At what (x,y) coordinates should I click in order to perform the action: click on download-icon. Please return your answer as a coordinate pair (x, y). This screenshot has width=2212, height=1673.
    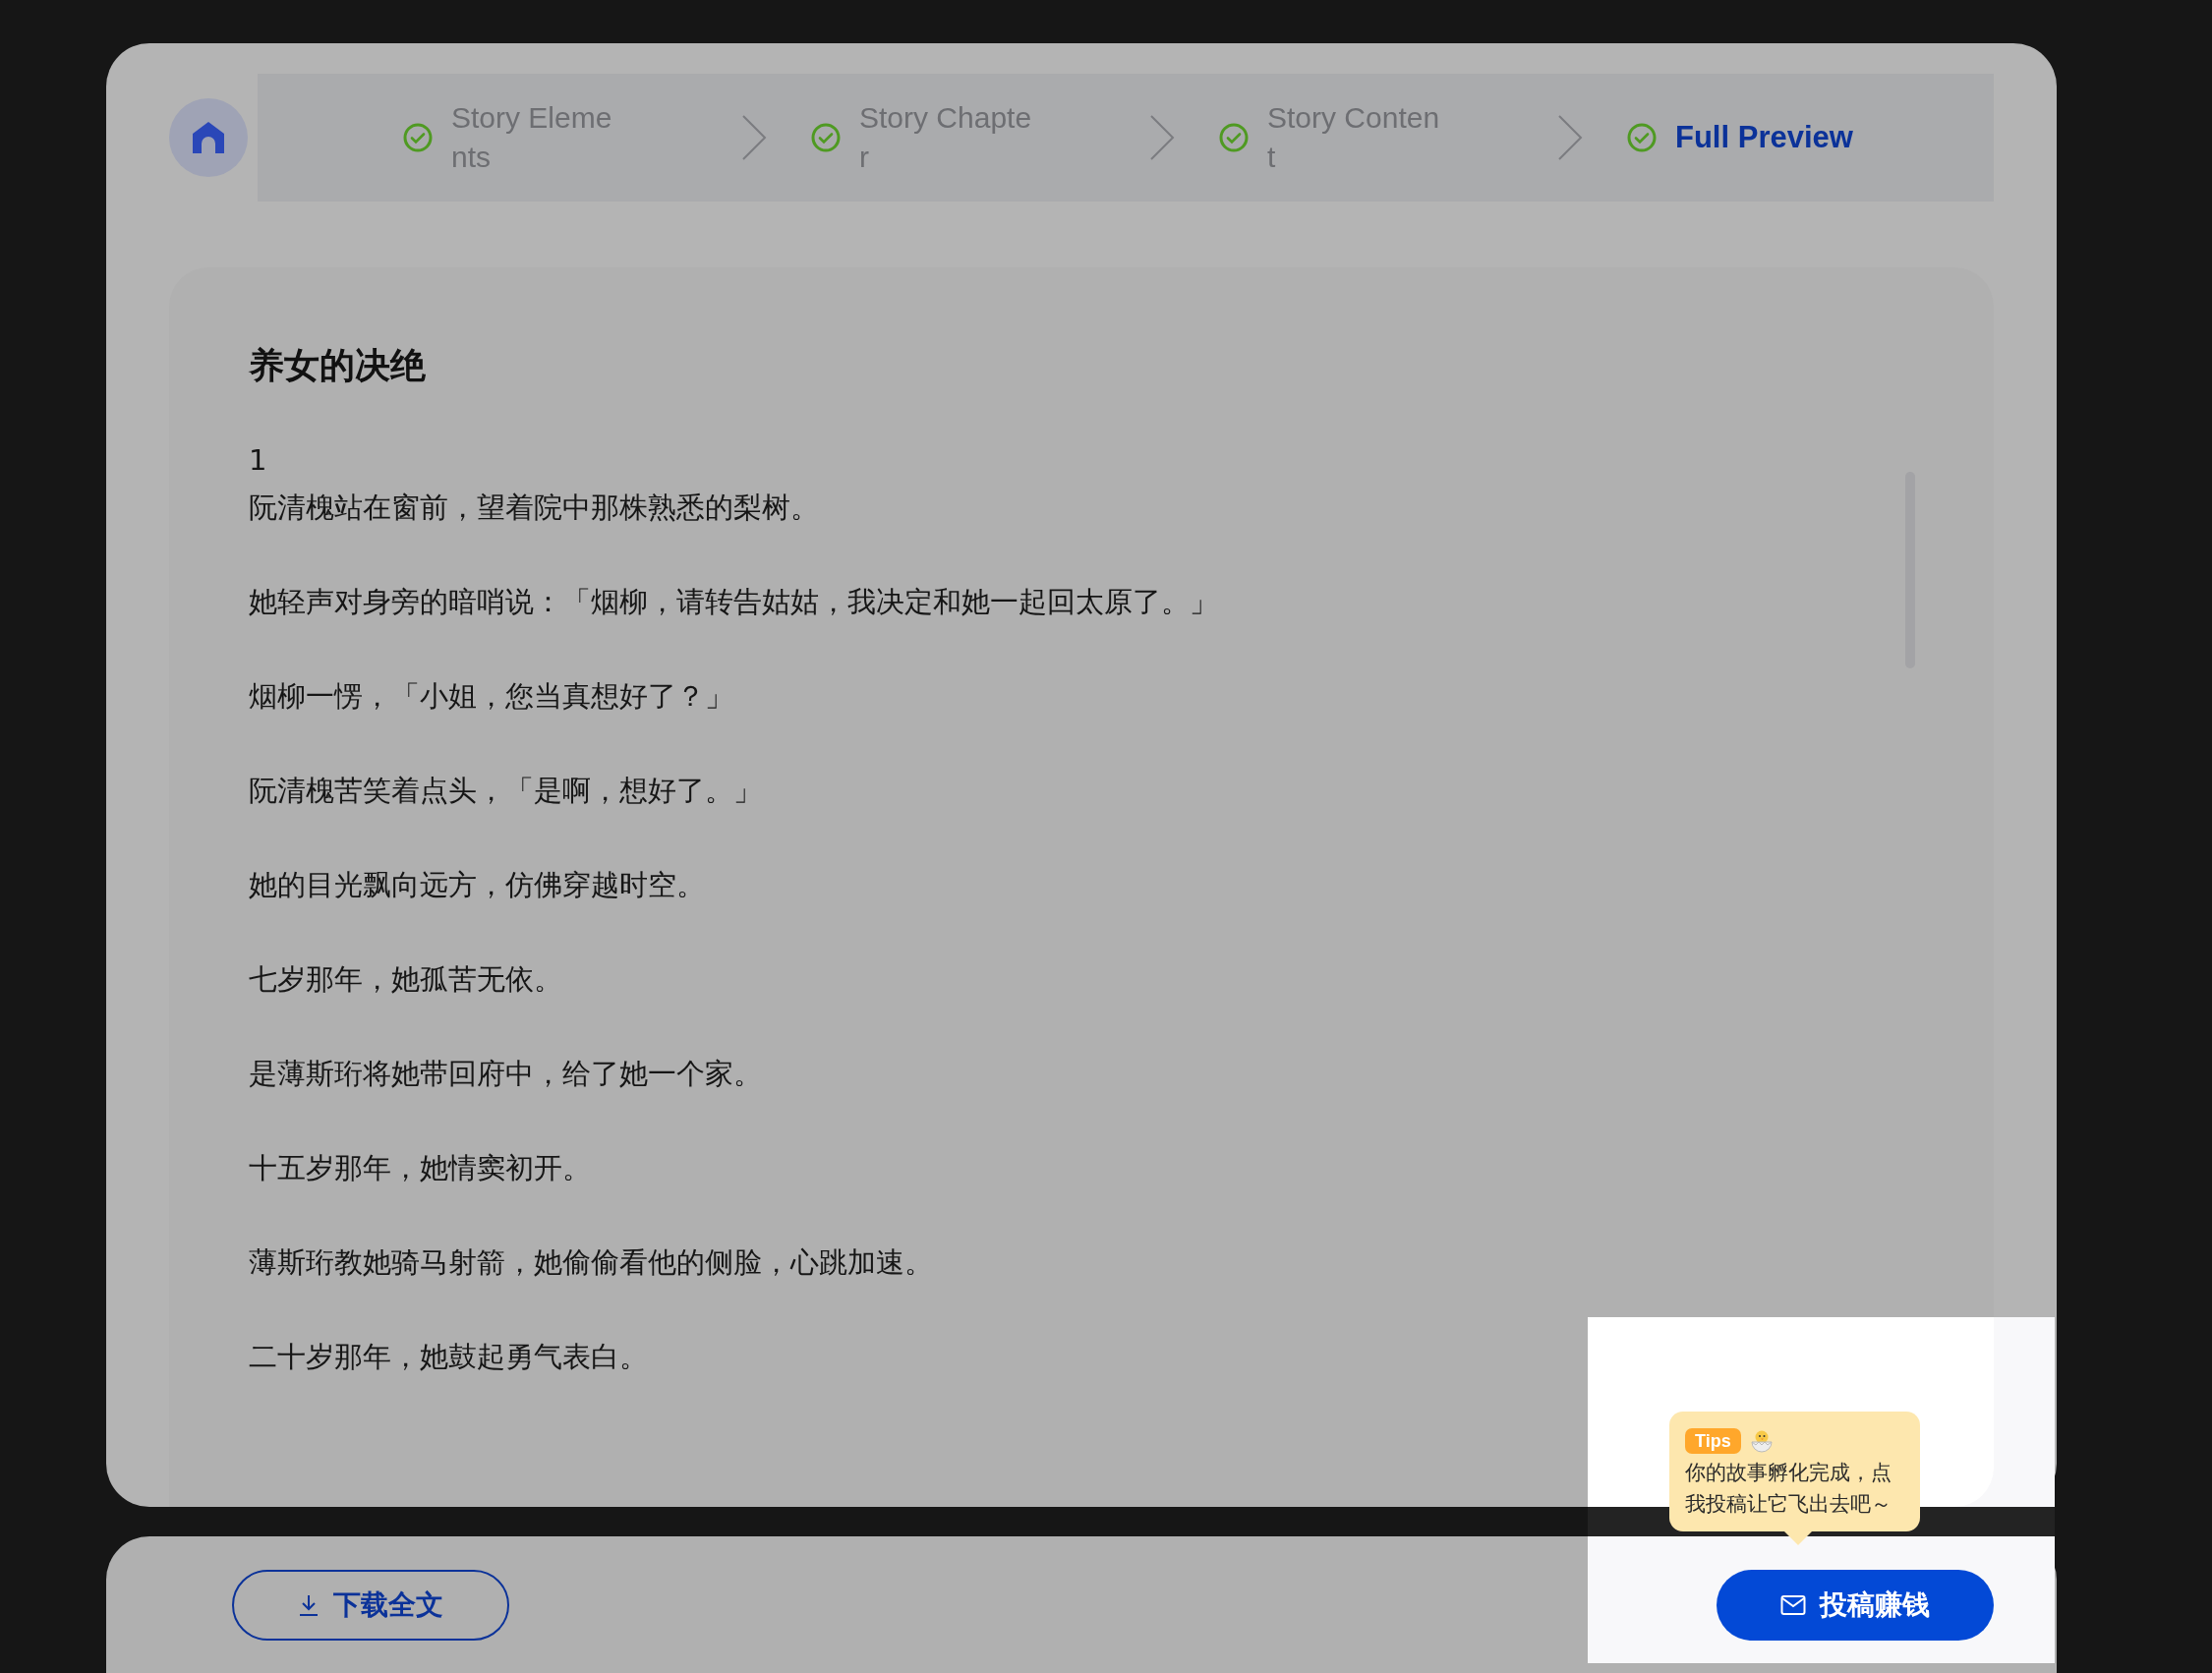
    Looking at the image, I should click on (309, 1604).